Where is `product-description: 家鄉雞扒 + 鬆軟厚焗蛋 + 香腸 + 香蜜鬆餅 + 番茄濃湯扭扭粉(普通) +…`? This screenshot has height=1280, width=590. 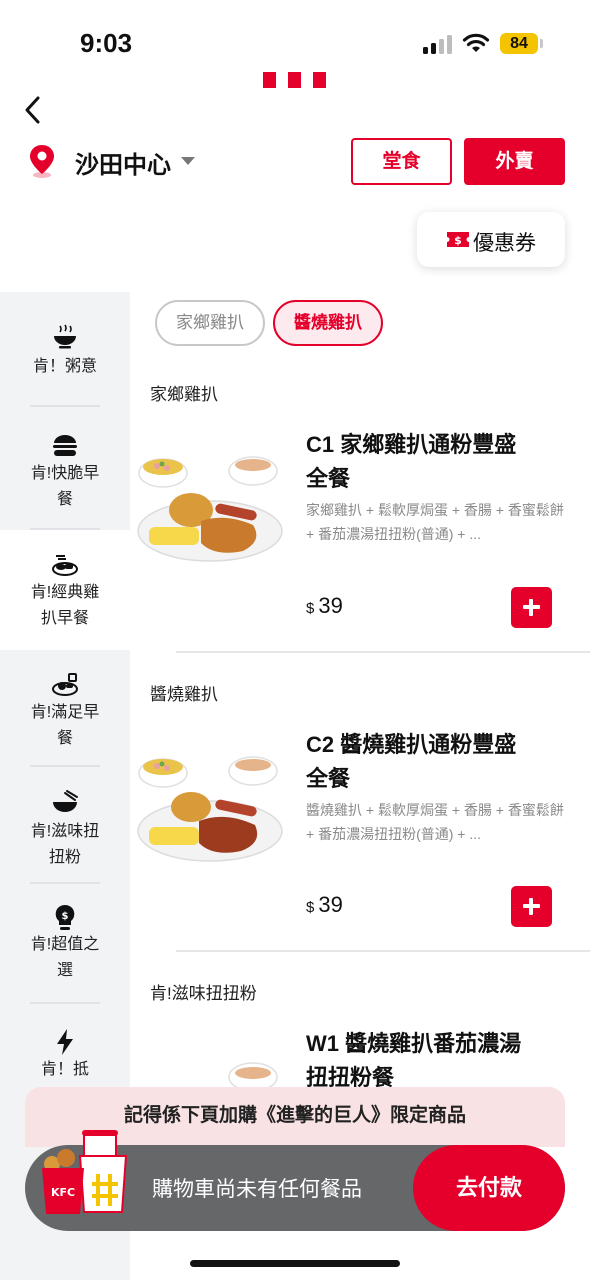 product-description: 家鄉雞扒 + 鬆軟厚焗蛋 + 香腸 + 香蜜鬆餅 + 番茄濃湯扭扭粉(普通) +… is located at coordinates (435, 522).